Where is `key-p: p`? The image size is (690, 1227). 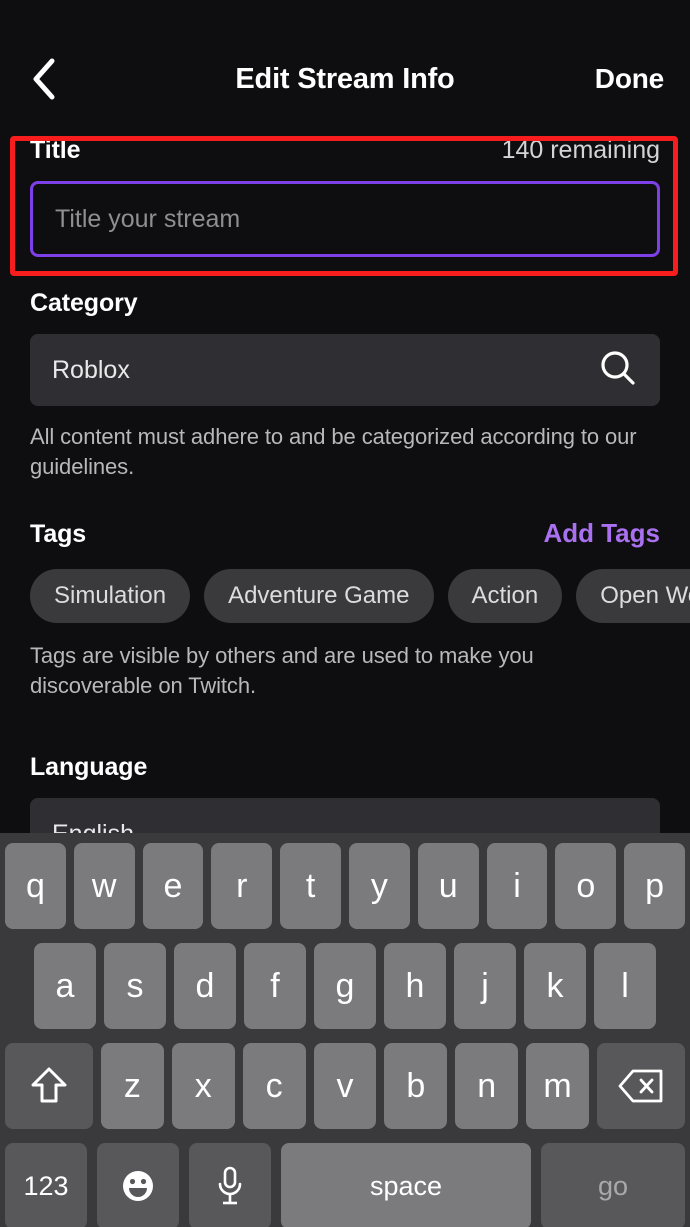
key-p: p is located at coordinates (654, 886).